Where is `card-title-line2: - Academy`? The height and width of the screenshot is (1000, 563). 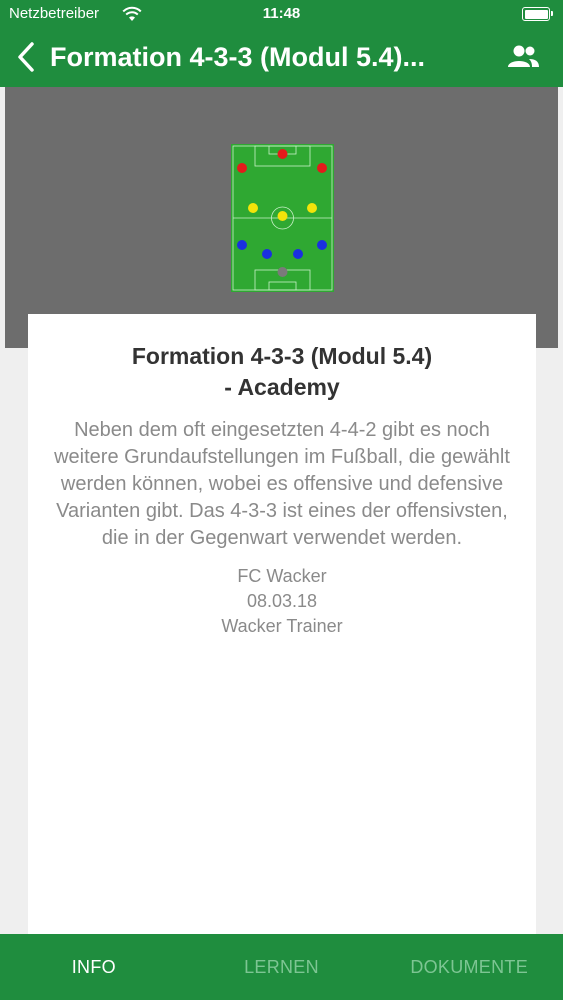
card-title-line2: - Academy is located at coordinates (282, 387).